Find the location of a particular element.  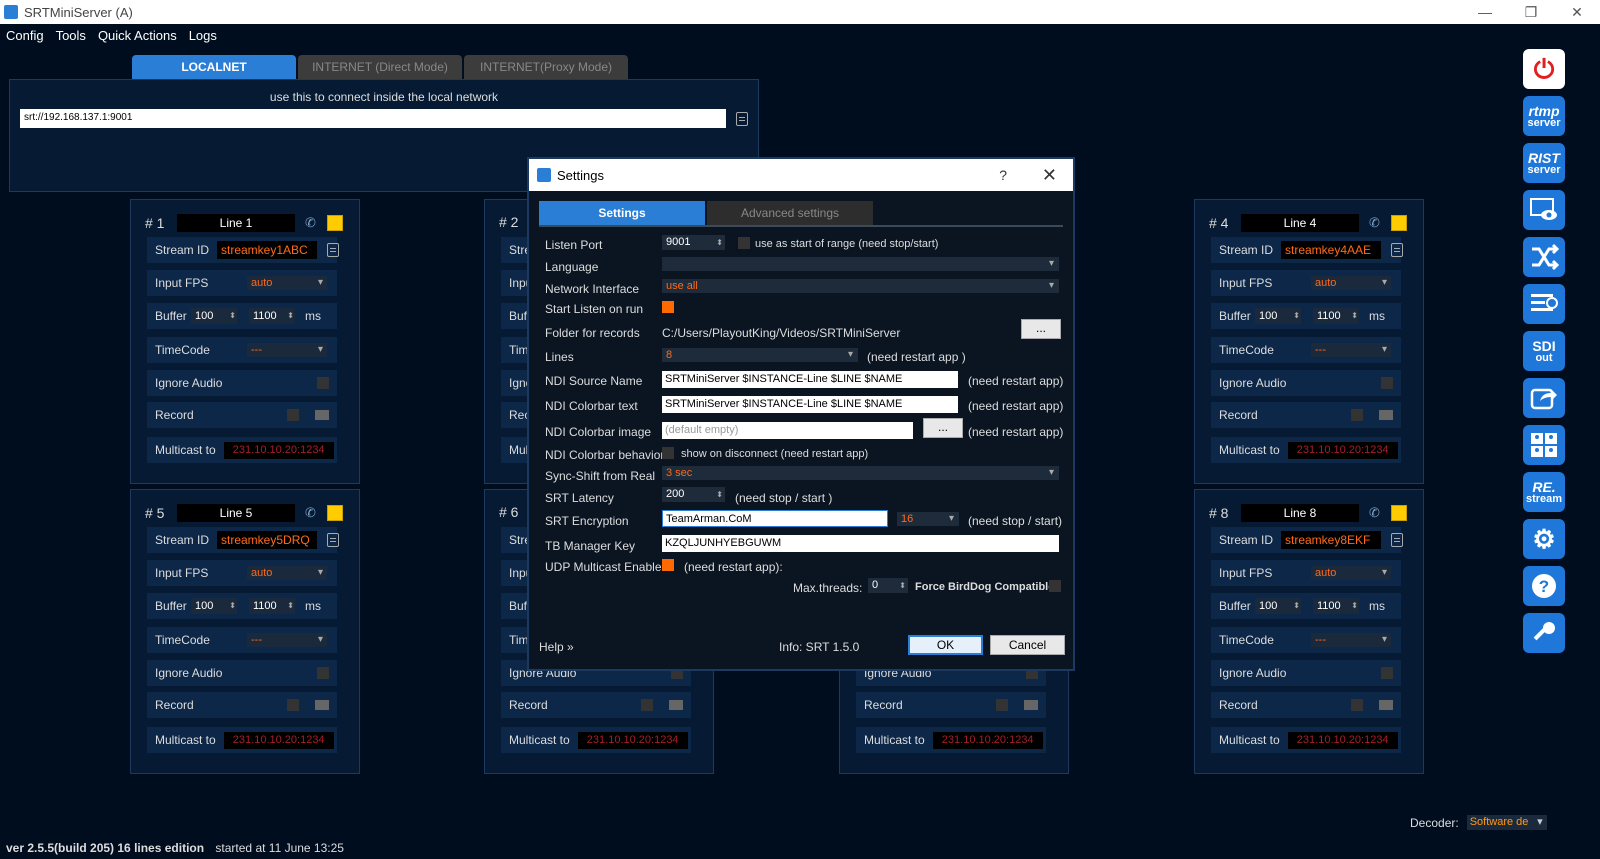

network-interface-select: use all is located at coordinates (860, 286).